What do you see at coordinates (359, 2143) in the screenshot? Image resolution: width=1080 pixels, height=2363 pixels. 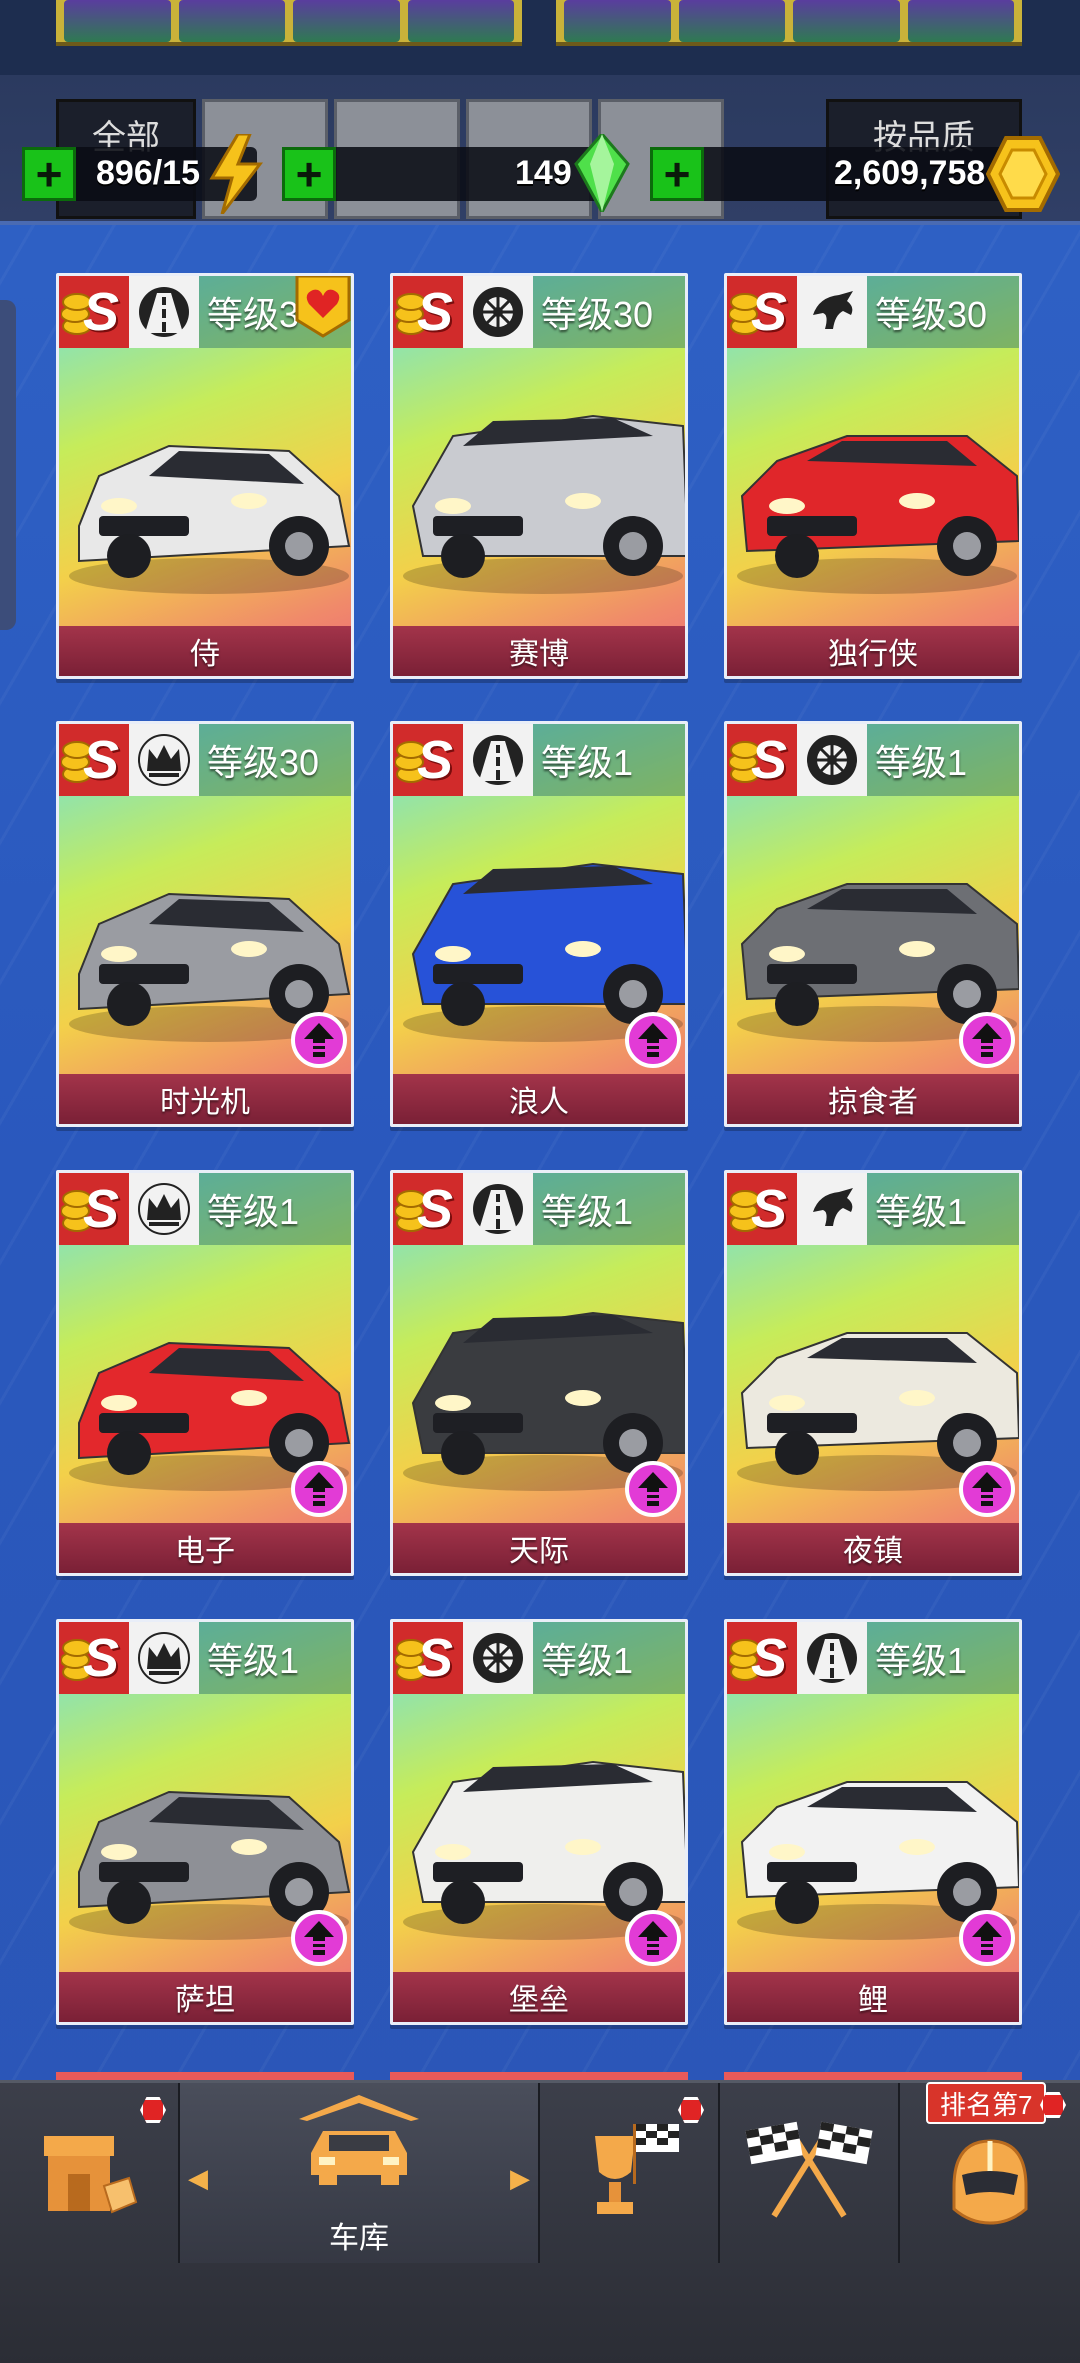 I see `garage-car-icon` at bounding box center [359, 2143].